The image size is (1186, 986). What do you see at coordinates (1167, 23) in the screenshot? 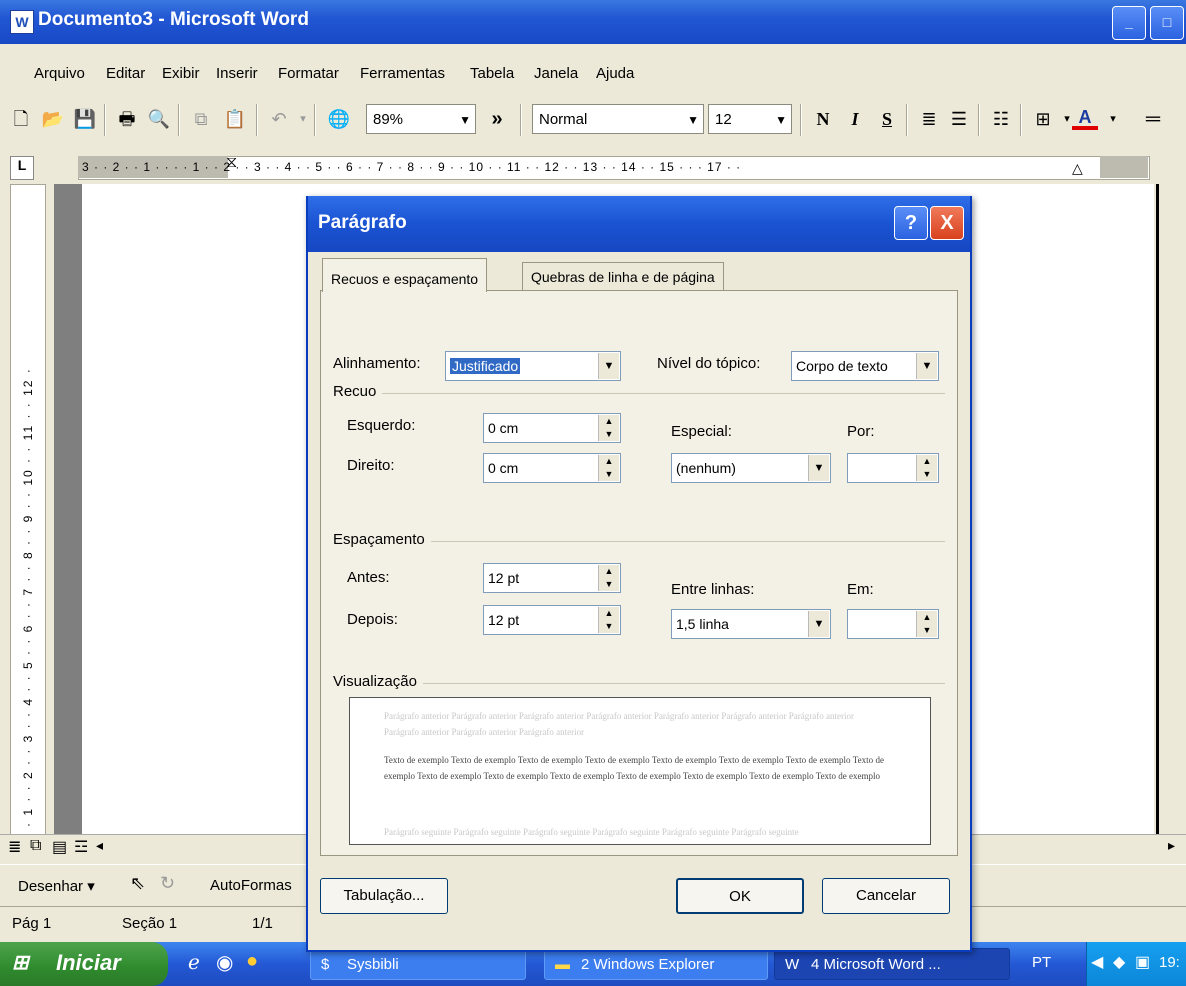
I see `maximize-button: □` at bounding box center [1167, 23].